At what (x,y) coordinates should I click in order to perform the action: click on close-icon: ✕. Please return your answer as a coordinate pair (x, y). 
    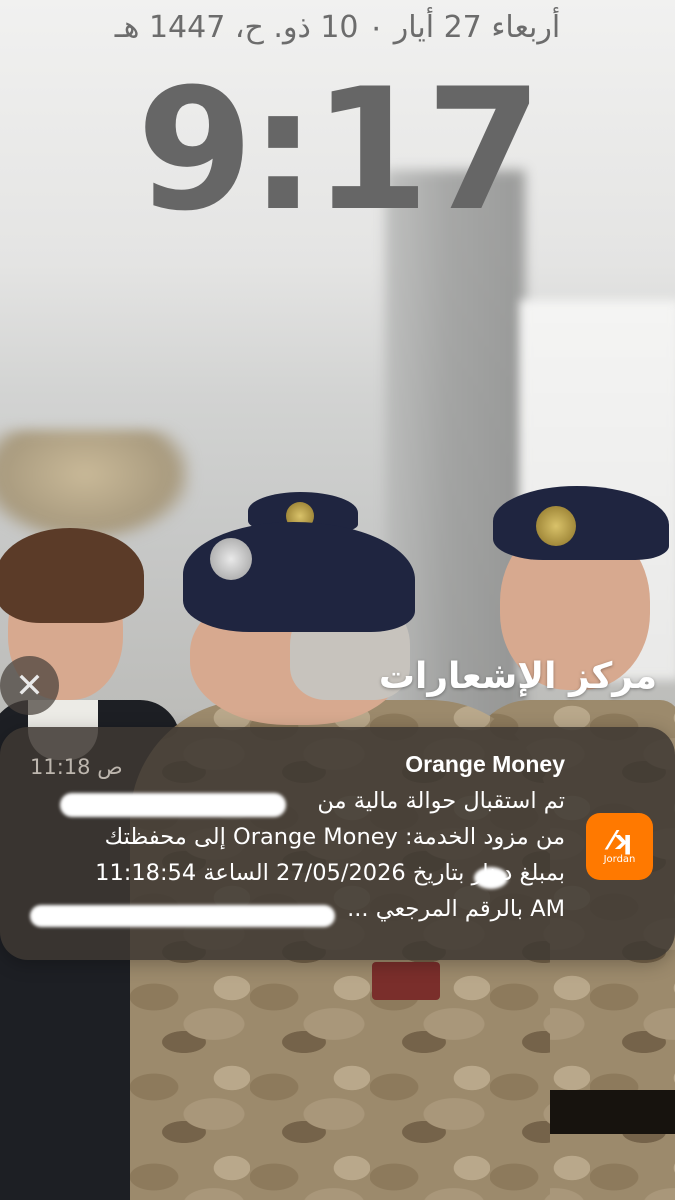
    Looking at the image, I should click on (29, 685).